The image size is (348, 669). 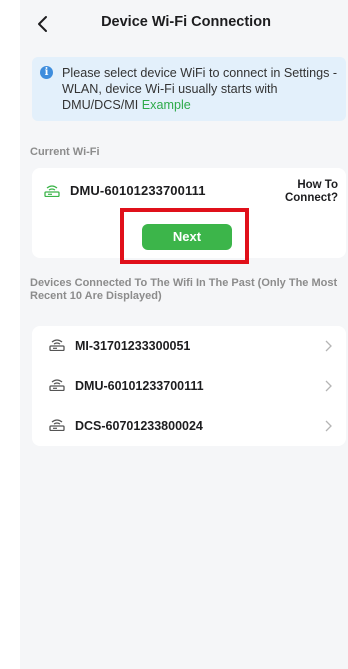 I want to click on list-item: MI-31701233300051, so click(x=189, y=346).